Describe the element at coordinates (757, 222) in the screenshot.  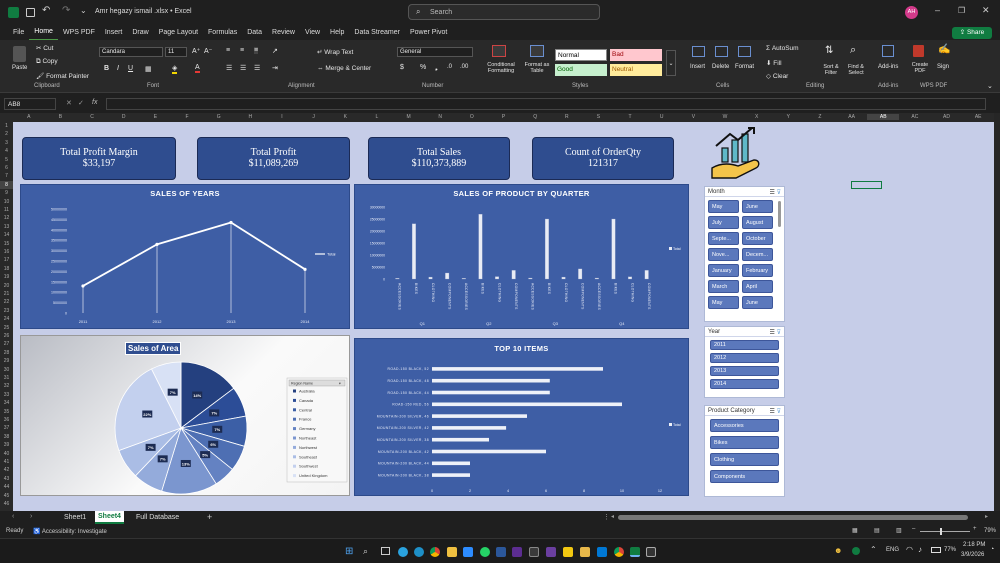
I see `slicer-item: August` at that location.